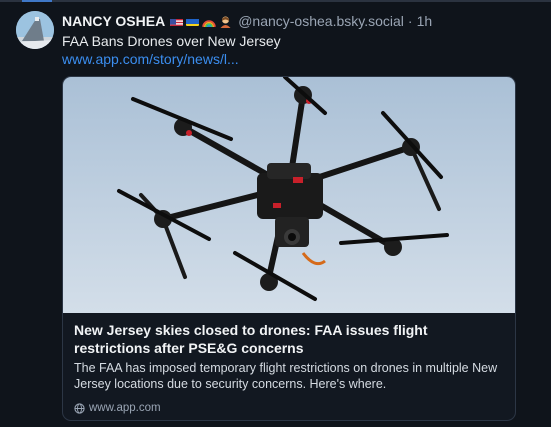 The image size is (551, 427). What do you see at coordinates (193, 21) in the screenshot?
I see `ukraine-flag-icon` at bounding box center [193, 21].